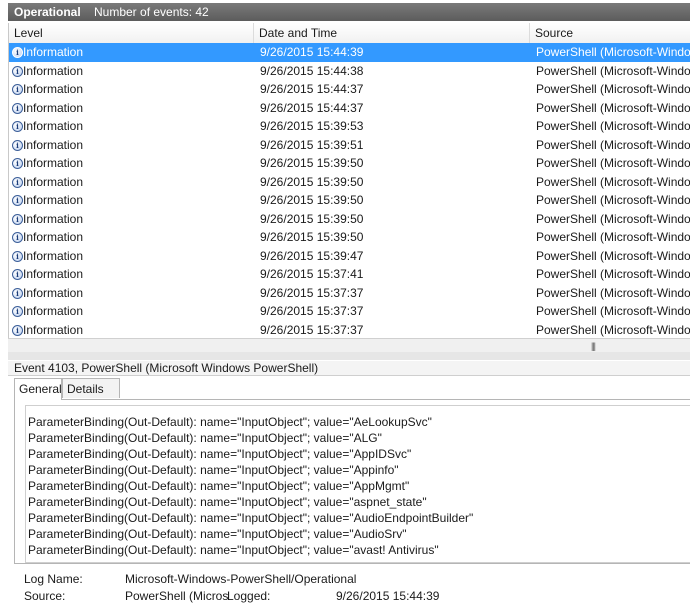 The height and width of the screenshot is (606, 690). What do you see at coordinates (177, 596) in the screenshot?
I see `source-value: PowerShell (Micros` at bounding box center [177, 596].